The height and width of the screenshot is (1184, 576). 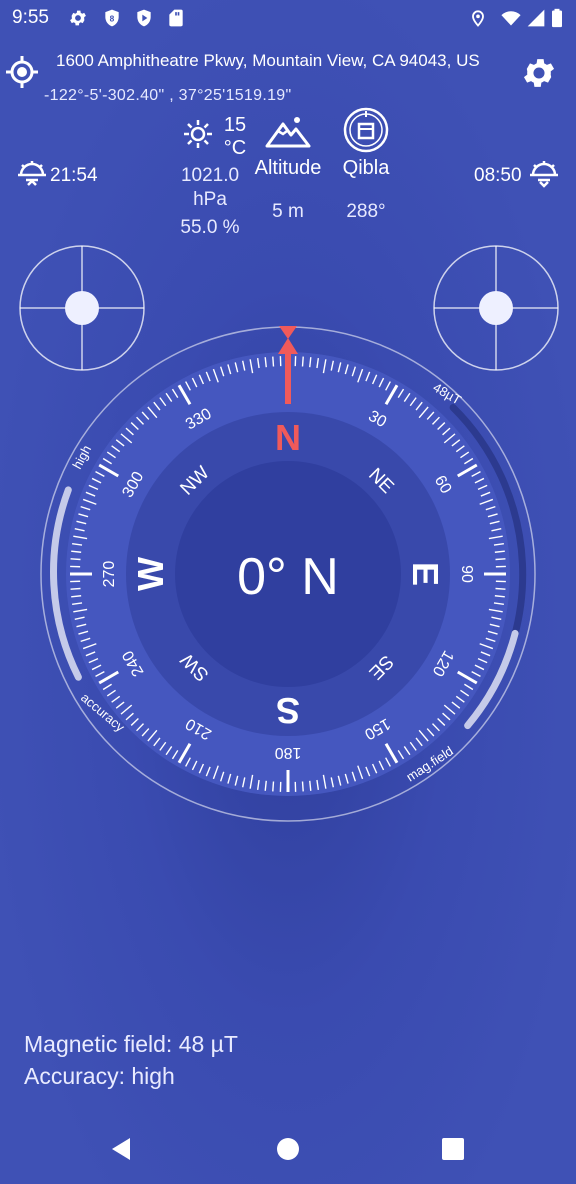 What do you see at coordinates (288, 211) in the screenshot?
I see `altitude-value: 5 m` at bounding box center [288, 211].